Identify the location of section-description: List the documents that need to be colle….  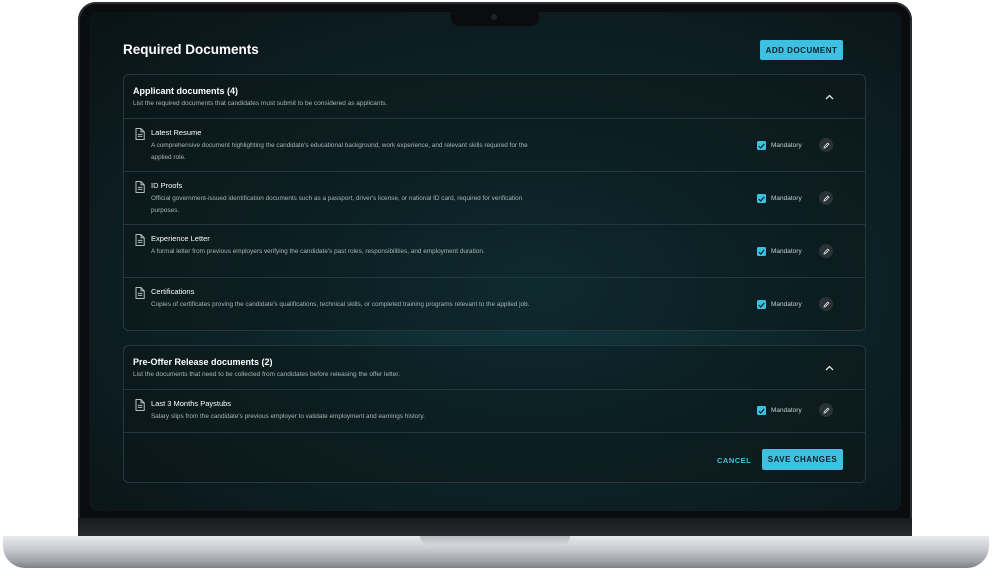
(266, 374).